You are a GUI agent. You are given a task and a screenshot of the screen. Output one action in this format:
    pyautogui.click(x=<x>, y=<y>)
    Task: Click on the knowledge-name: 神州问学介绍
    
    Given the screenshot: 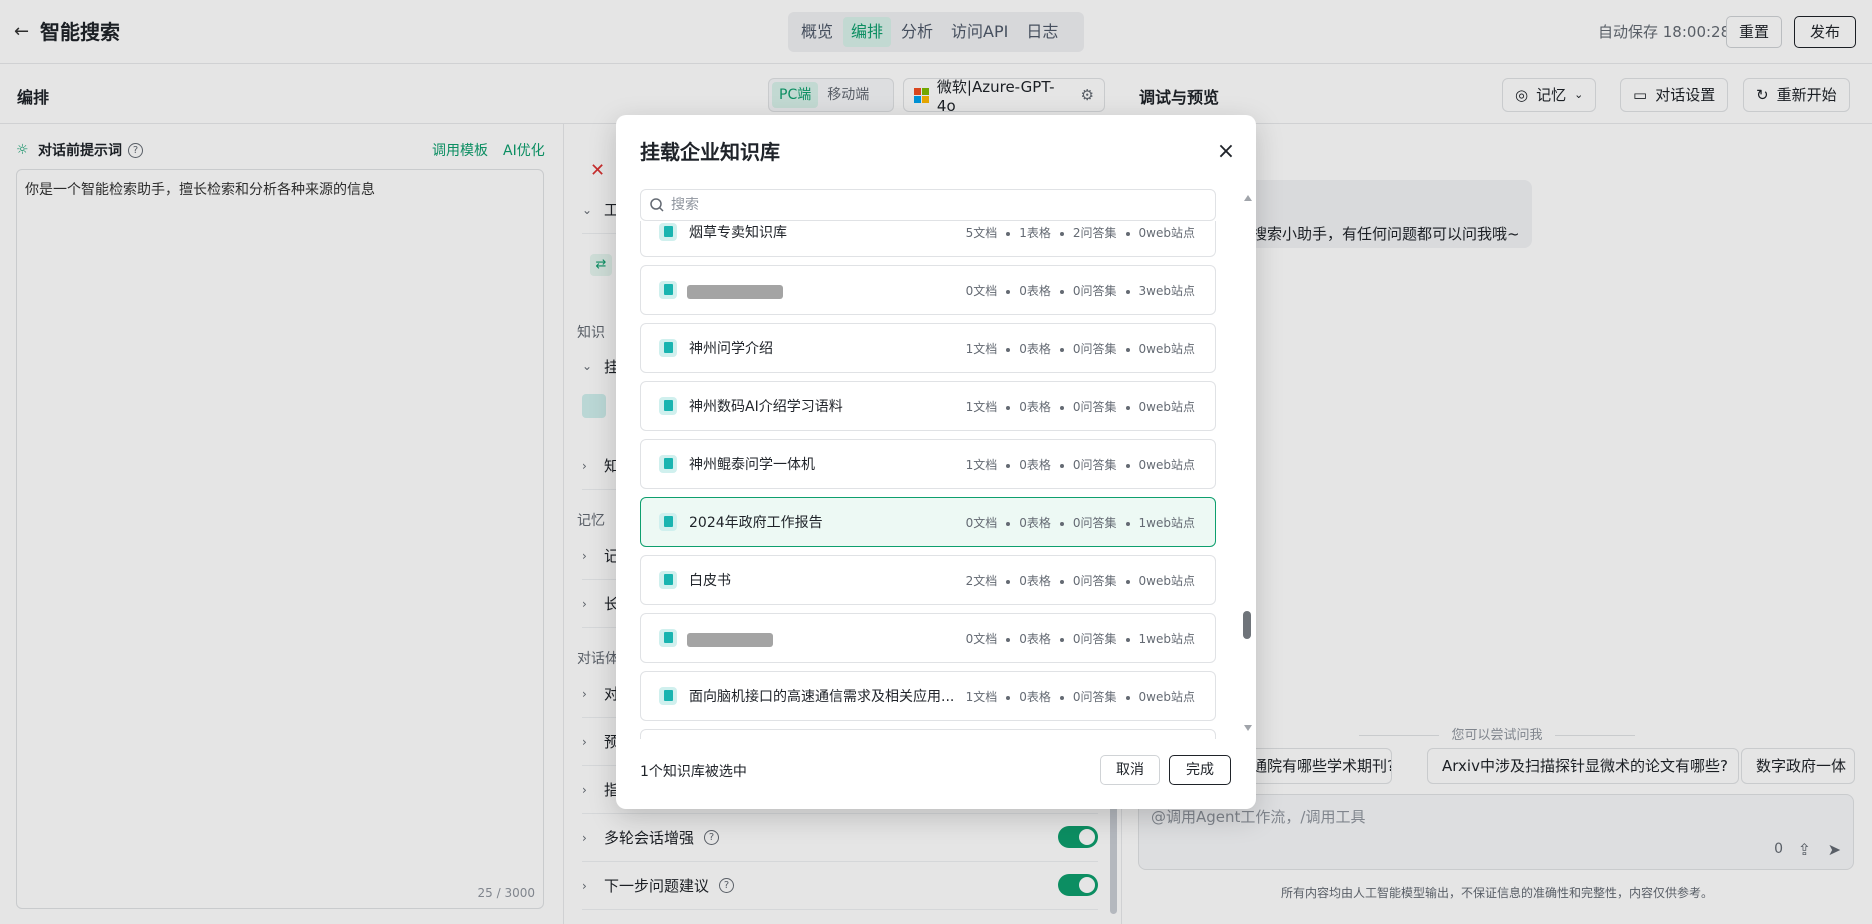 What is the action you would take?
    pyautogui.click(x=731, y=349)
    